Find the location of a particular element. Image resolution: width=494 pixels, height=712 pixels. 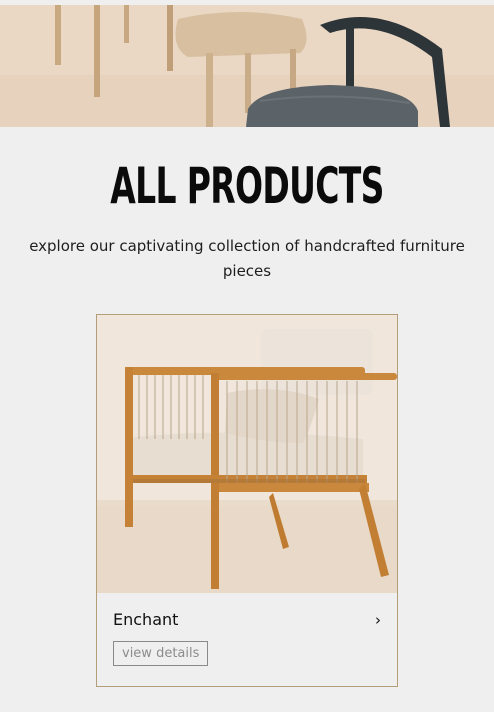

page-title: ALL PRODUCTS is located at coordinates (247, 186).